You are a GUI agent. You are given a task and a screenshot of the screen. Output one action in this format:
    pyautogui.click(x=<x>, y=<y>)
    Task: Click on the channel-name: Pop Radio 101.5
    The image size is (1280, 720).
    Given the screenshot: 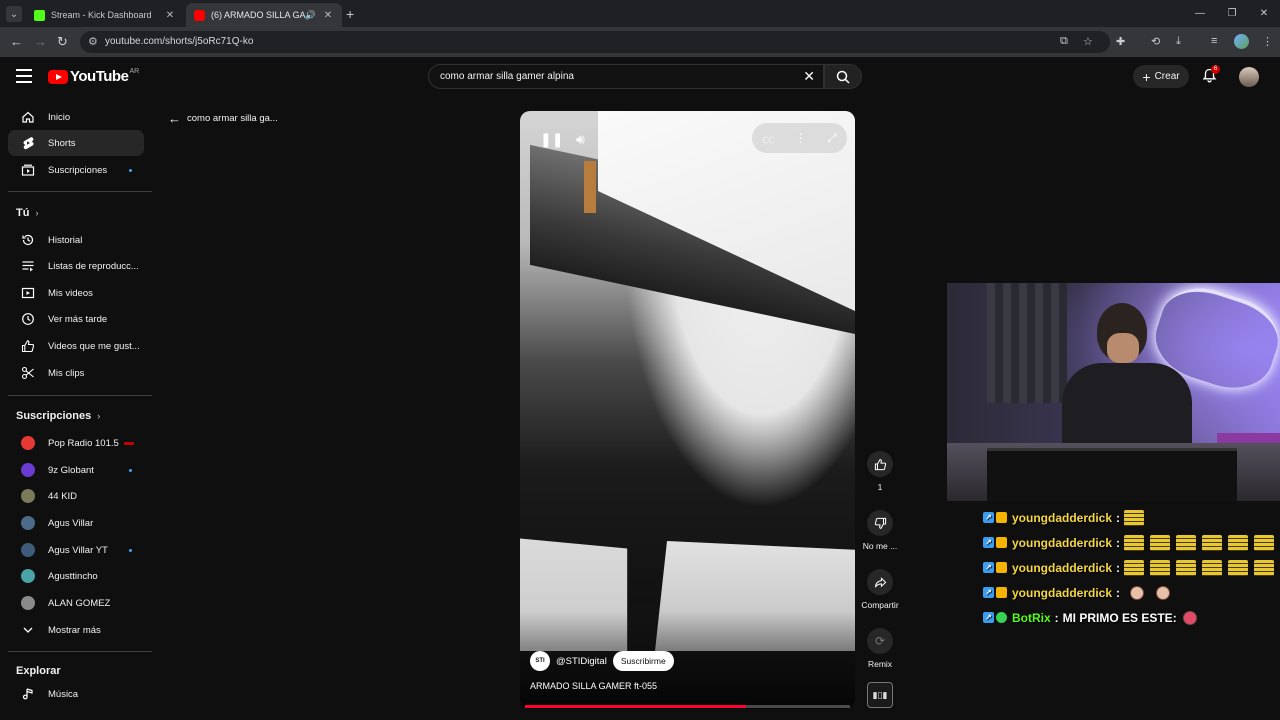 What is the action you would take?
    pyautogui.click(x=83, y=443)
    